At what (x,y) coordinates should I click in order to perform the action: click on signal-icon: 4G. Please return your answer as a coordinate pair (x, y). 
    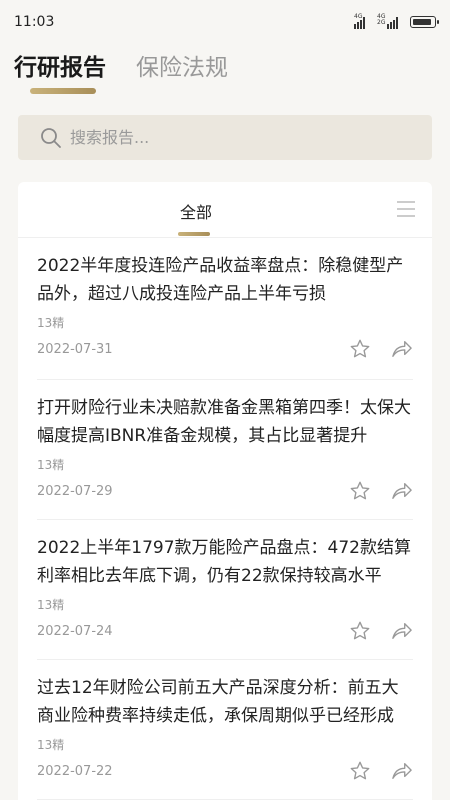
    Looking at the image, I should click on (359, 21).